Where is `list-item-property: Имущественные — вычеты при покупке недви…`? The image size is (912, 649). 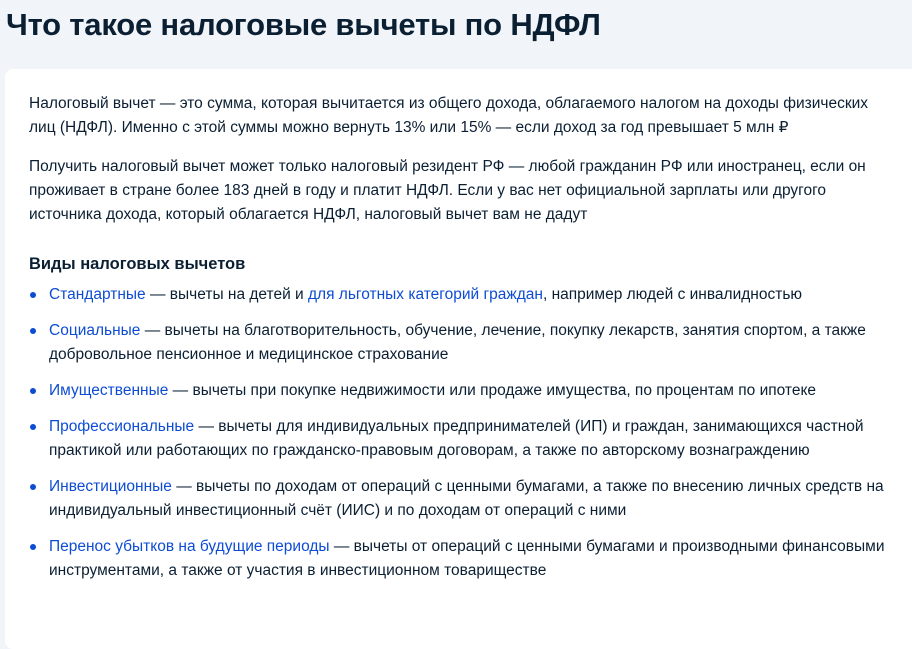 list-item-property: Имущественные — вычеты при покупке недви… is located at coordinates (459, 391).